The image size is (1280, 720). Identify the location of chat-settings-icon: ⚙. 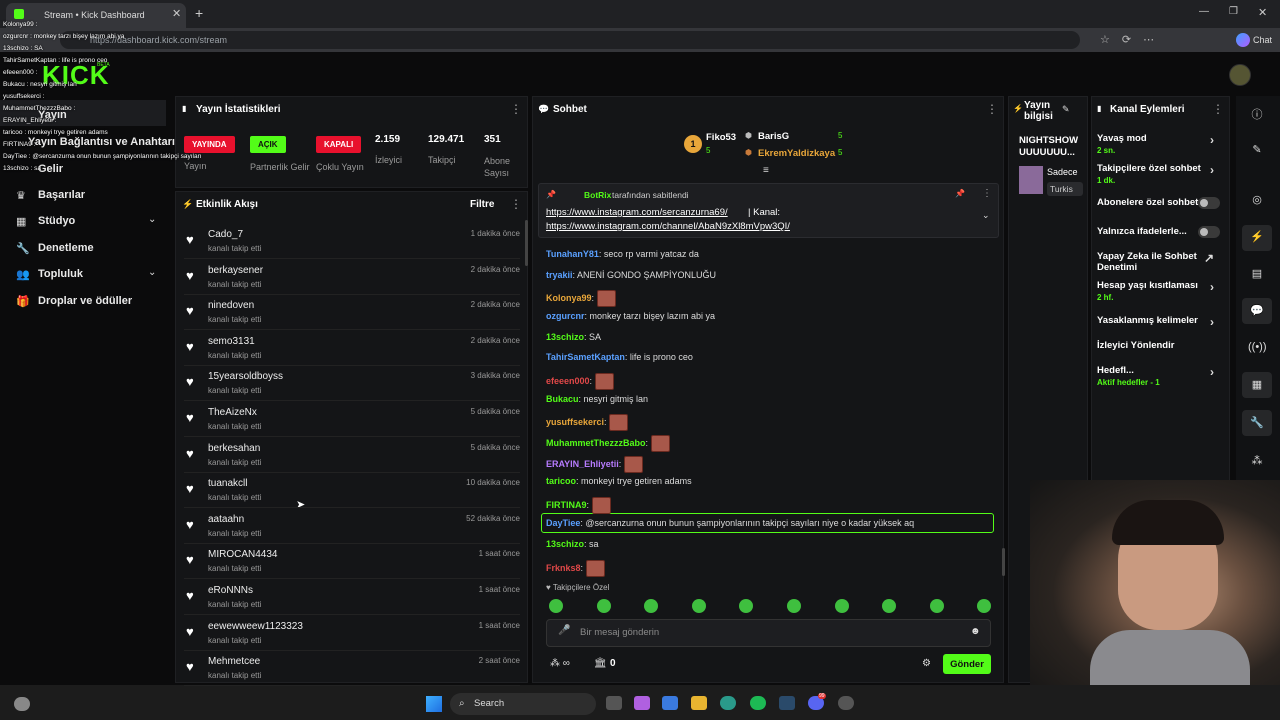
(926, 663).